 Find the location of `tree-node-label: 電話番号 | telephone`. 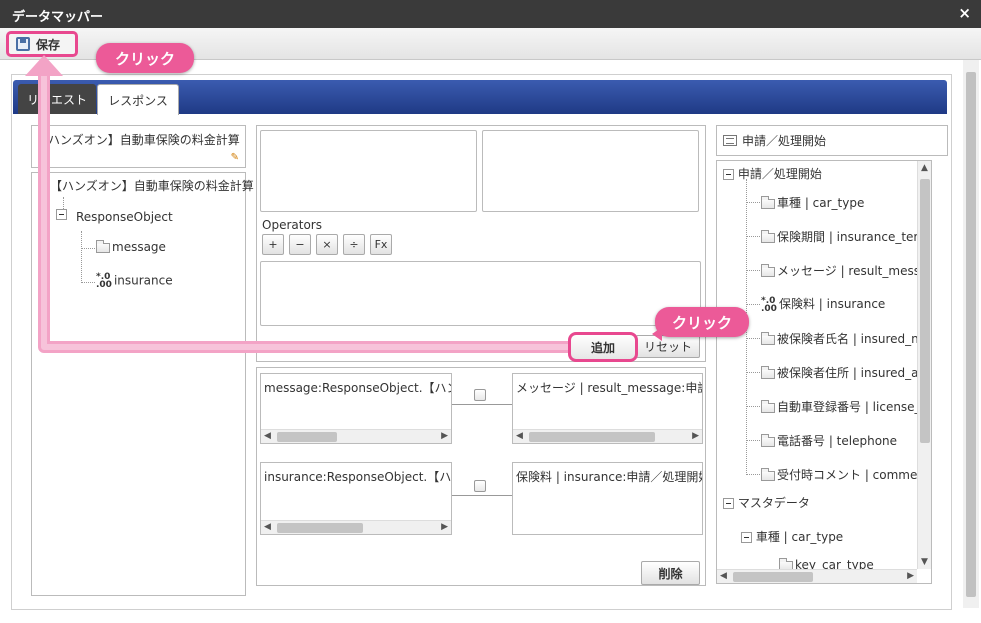

tree-node-label: 電話番号 | telephone is located at coordinates (837, 441).